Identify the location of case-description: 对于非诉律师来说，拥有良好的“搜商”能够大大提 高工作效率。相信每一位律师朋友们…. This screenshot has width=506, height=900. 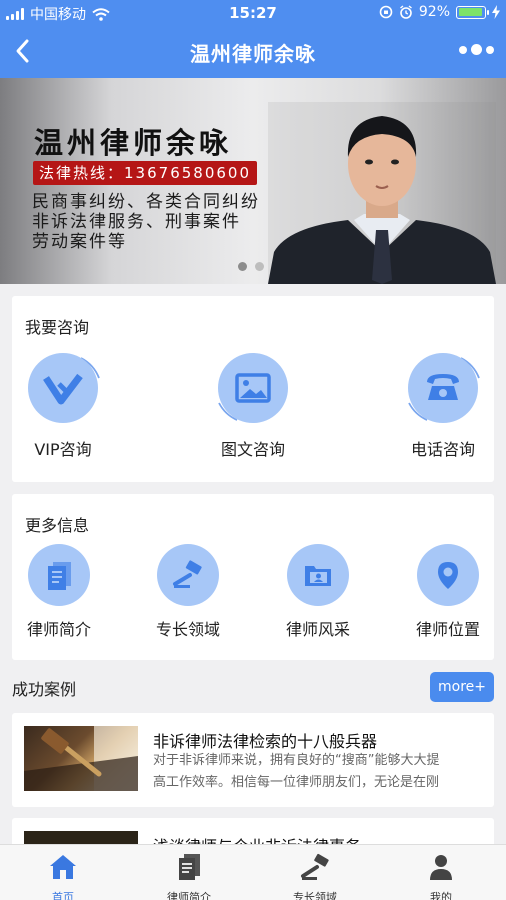
(318, 772).